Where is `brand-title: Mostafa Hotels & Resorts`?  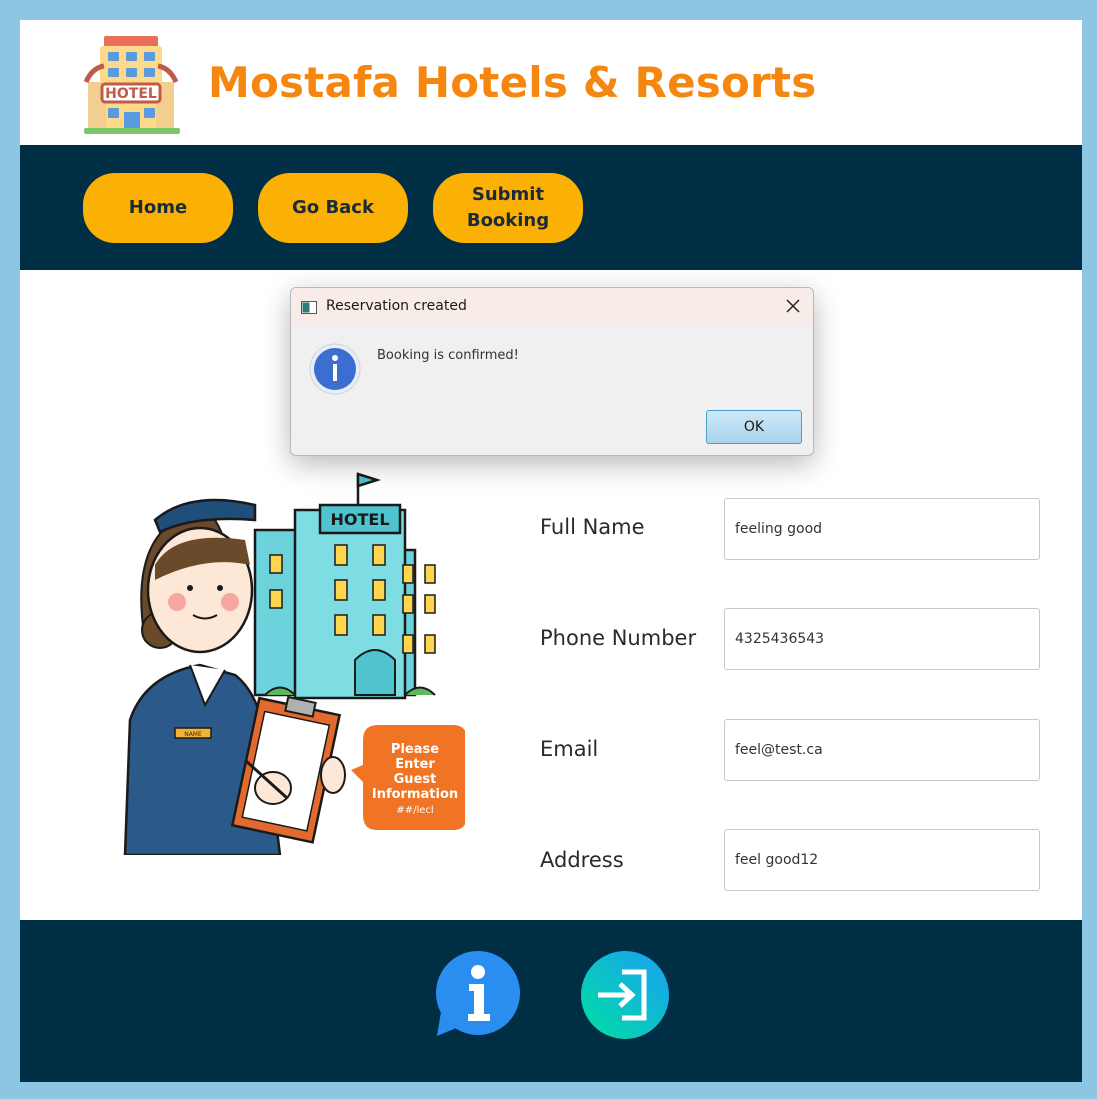
brand-title: Mostafa Hotels & Resorts is located at coordinates (512, 82).